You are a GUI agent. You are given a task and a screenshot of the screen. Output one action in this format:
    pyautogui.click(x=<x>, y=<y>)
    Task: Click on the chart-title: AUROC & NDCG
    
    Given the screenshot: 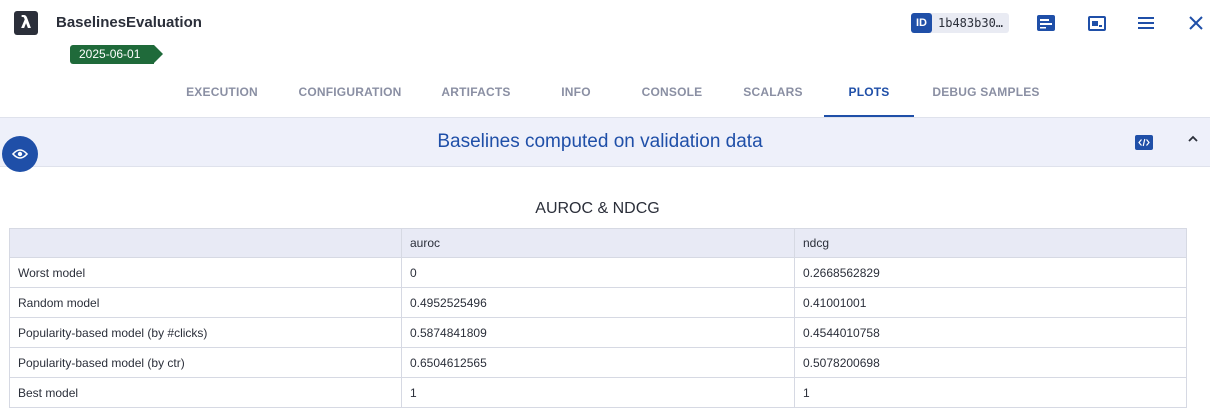 What is the action you would take?
    pyautogui.click(x=597, y=208)
    